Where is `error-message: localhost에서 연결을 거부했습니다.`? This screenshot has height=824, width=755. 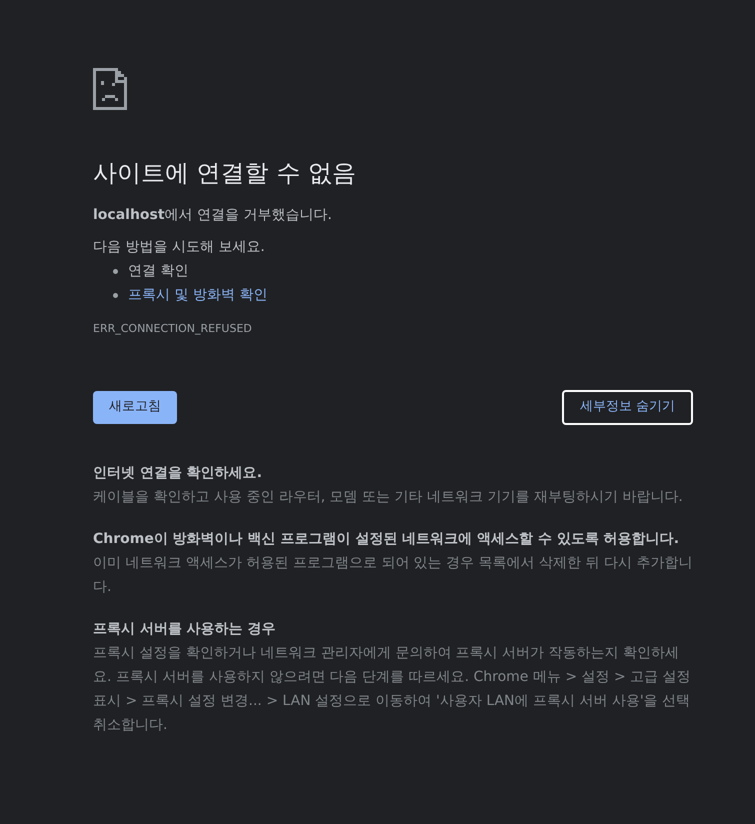
error-message: localhost에서 연결을 거부했습니다. is located at coordinates (213, 215).